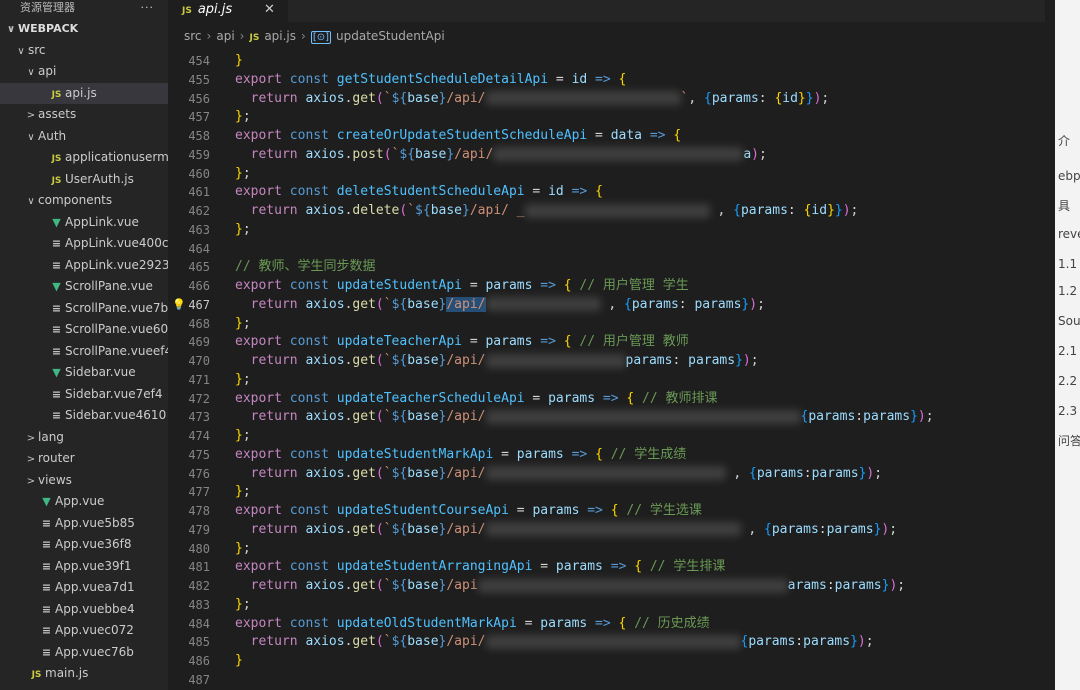 The width and height of the screenshot is (1080, 690). I want to click on code-token: const, so click(313, 623).